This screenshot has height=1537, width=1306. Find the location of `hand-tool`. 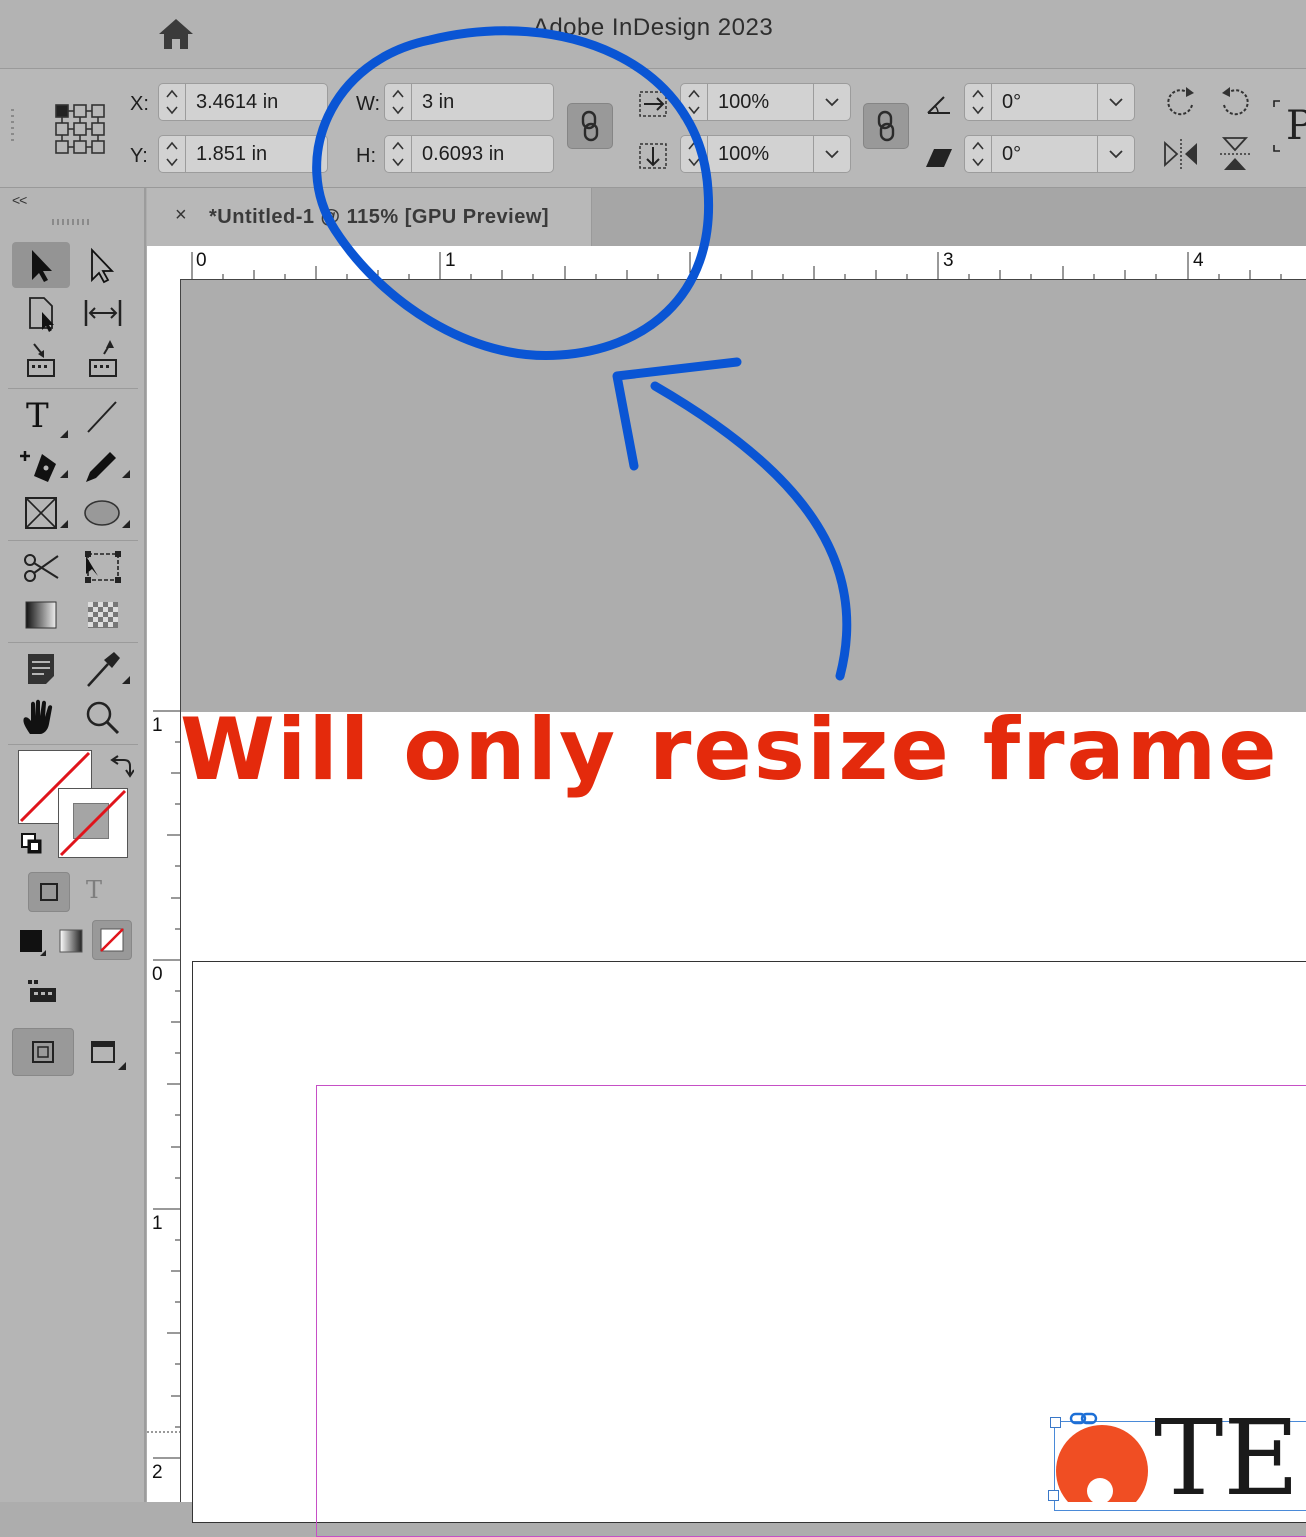

hand-tool is located at coordinates (41, 717).